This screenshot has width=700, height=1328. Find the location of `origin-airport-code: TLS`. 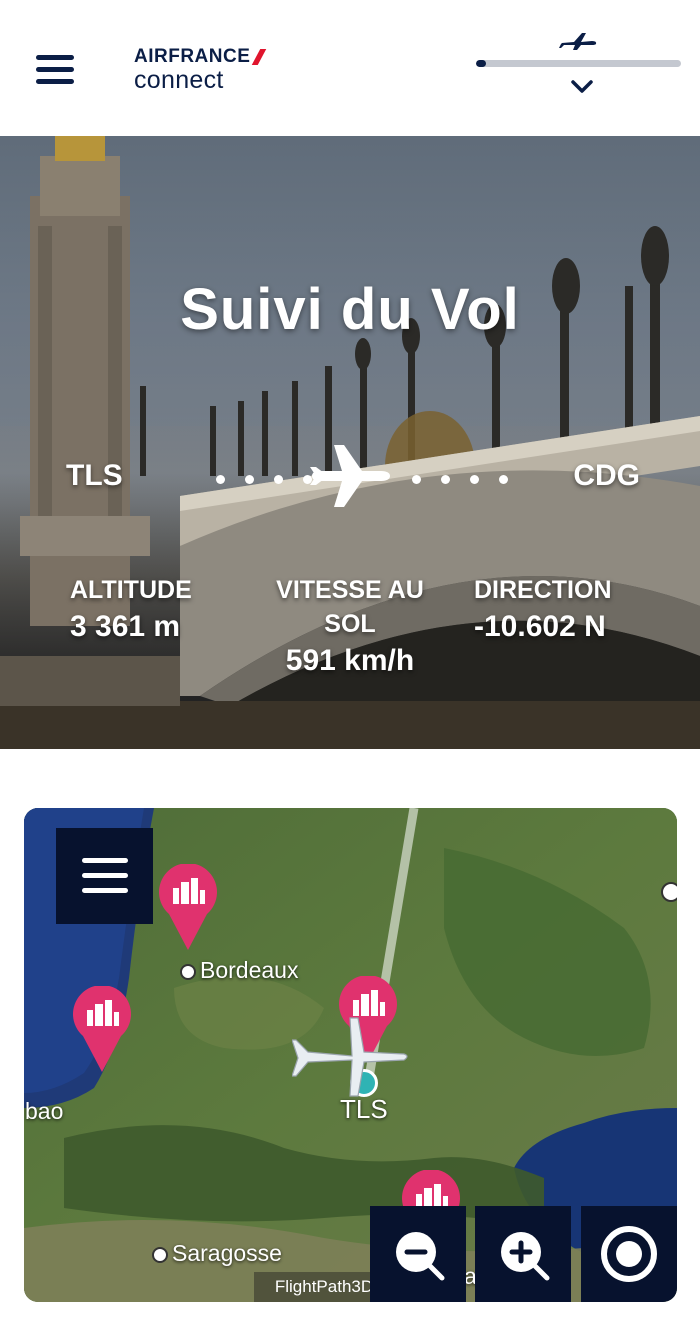

origin-airport-code: TLS is located at coordinates (94, 475).